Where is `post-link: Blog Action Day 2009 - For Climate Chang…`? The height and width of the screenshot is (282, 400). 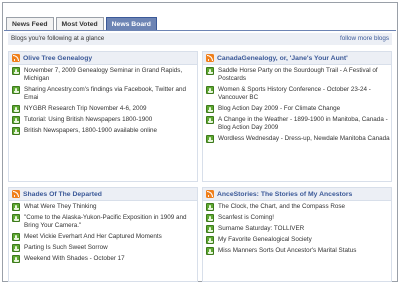 post-link: Blog Action Day 2009 - For Climate Chang… is located at coordinates (279, 109).